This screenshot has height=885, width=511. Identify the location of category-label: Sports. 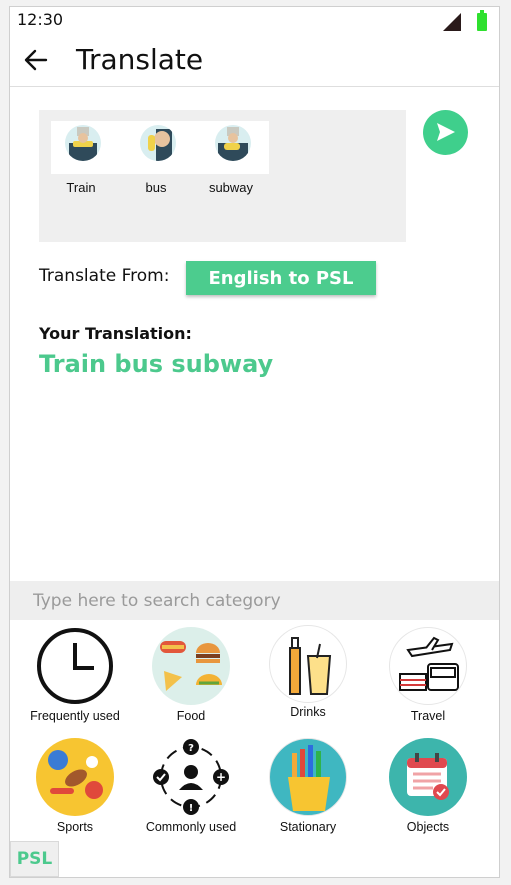
(75, 827).